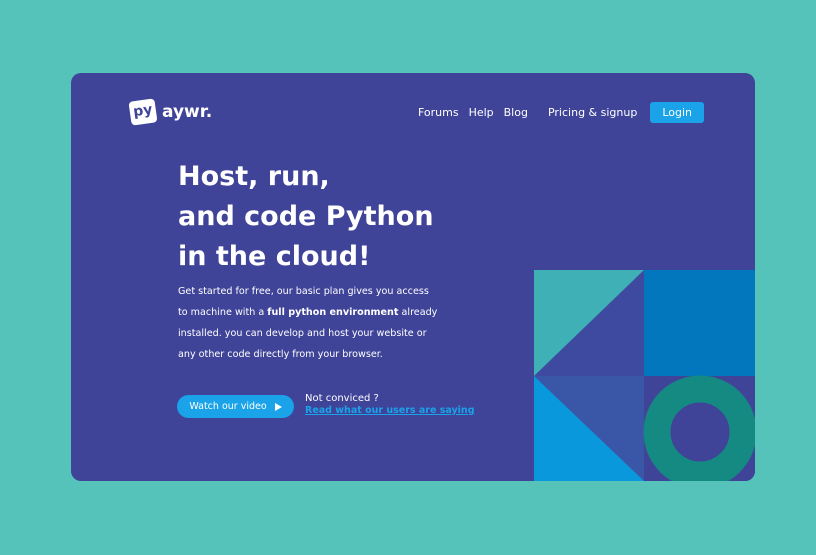  I want to click on not-convinced-text: Not conviced ?, so click(342, 398).